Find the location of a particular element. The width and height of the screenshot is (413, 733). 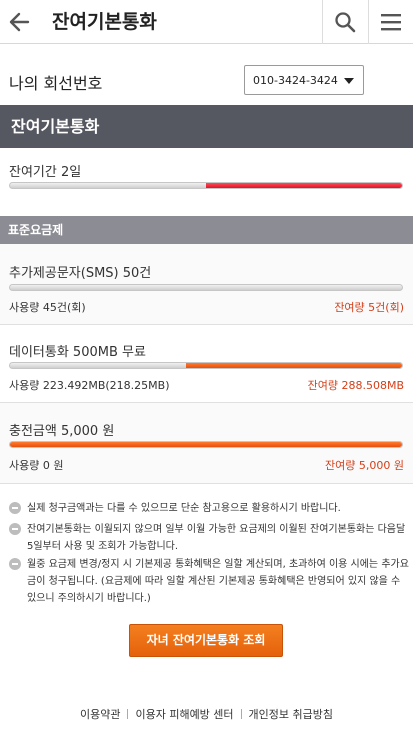

top-bar: 잔여기본통화 is located at coordinates (206, 22).